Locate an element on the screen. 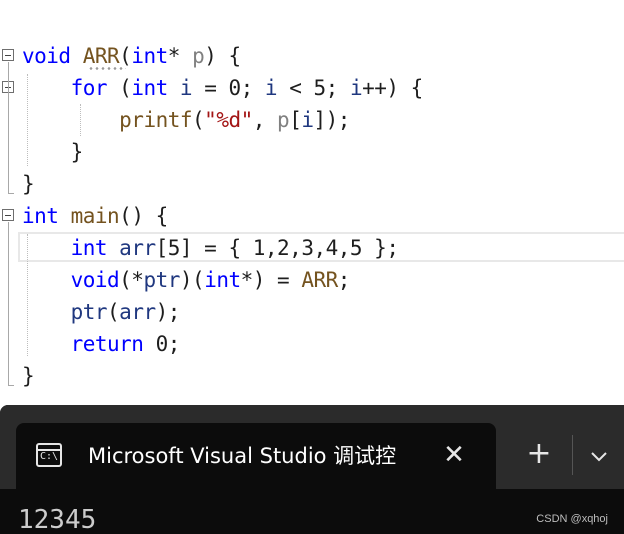 The width and height of the screenshot is (624, 534). code-line: return 0; is located at coordinates (101, 344).